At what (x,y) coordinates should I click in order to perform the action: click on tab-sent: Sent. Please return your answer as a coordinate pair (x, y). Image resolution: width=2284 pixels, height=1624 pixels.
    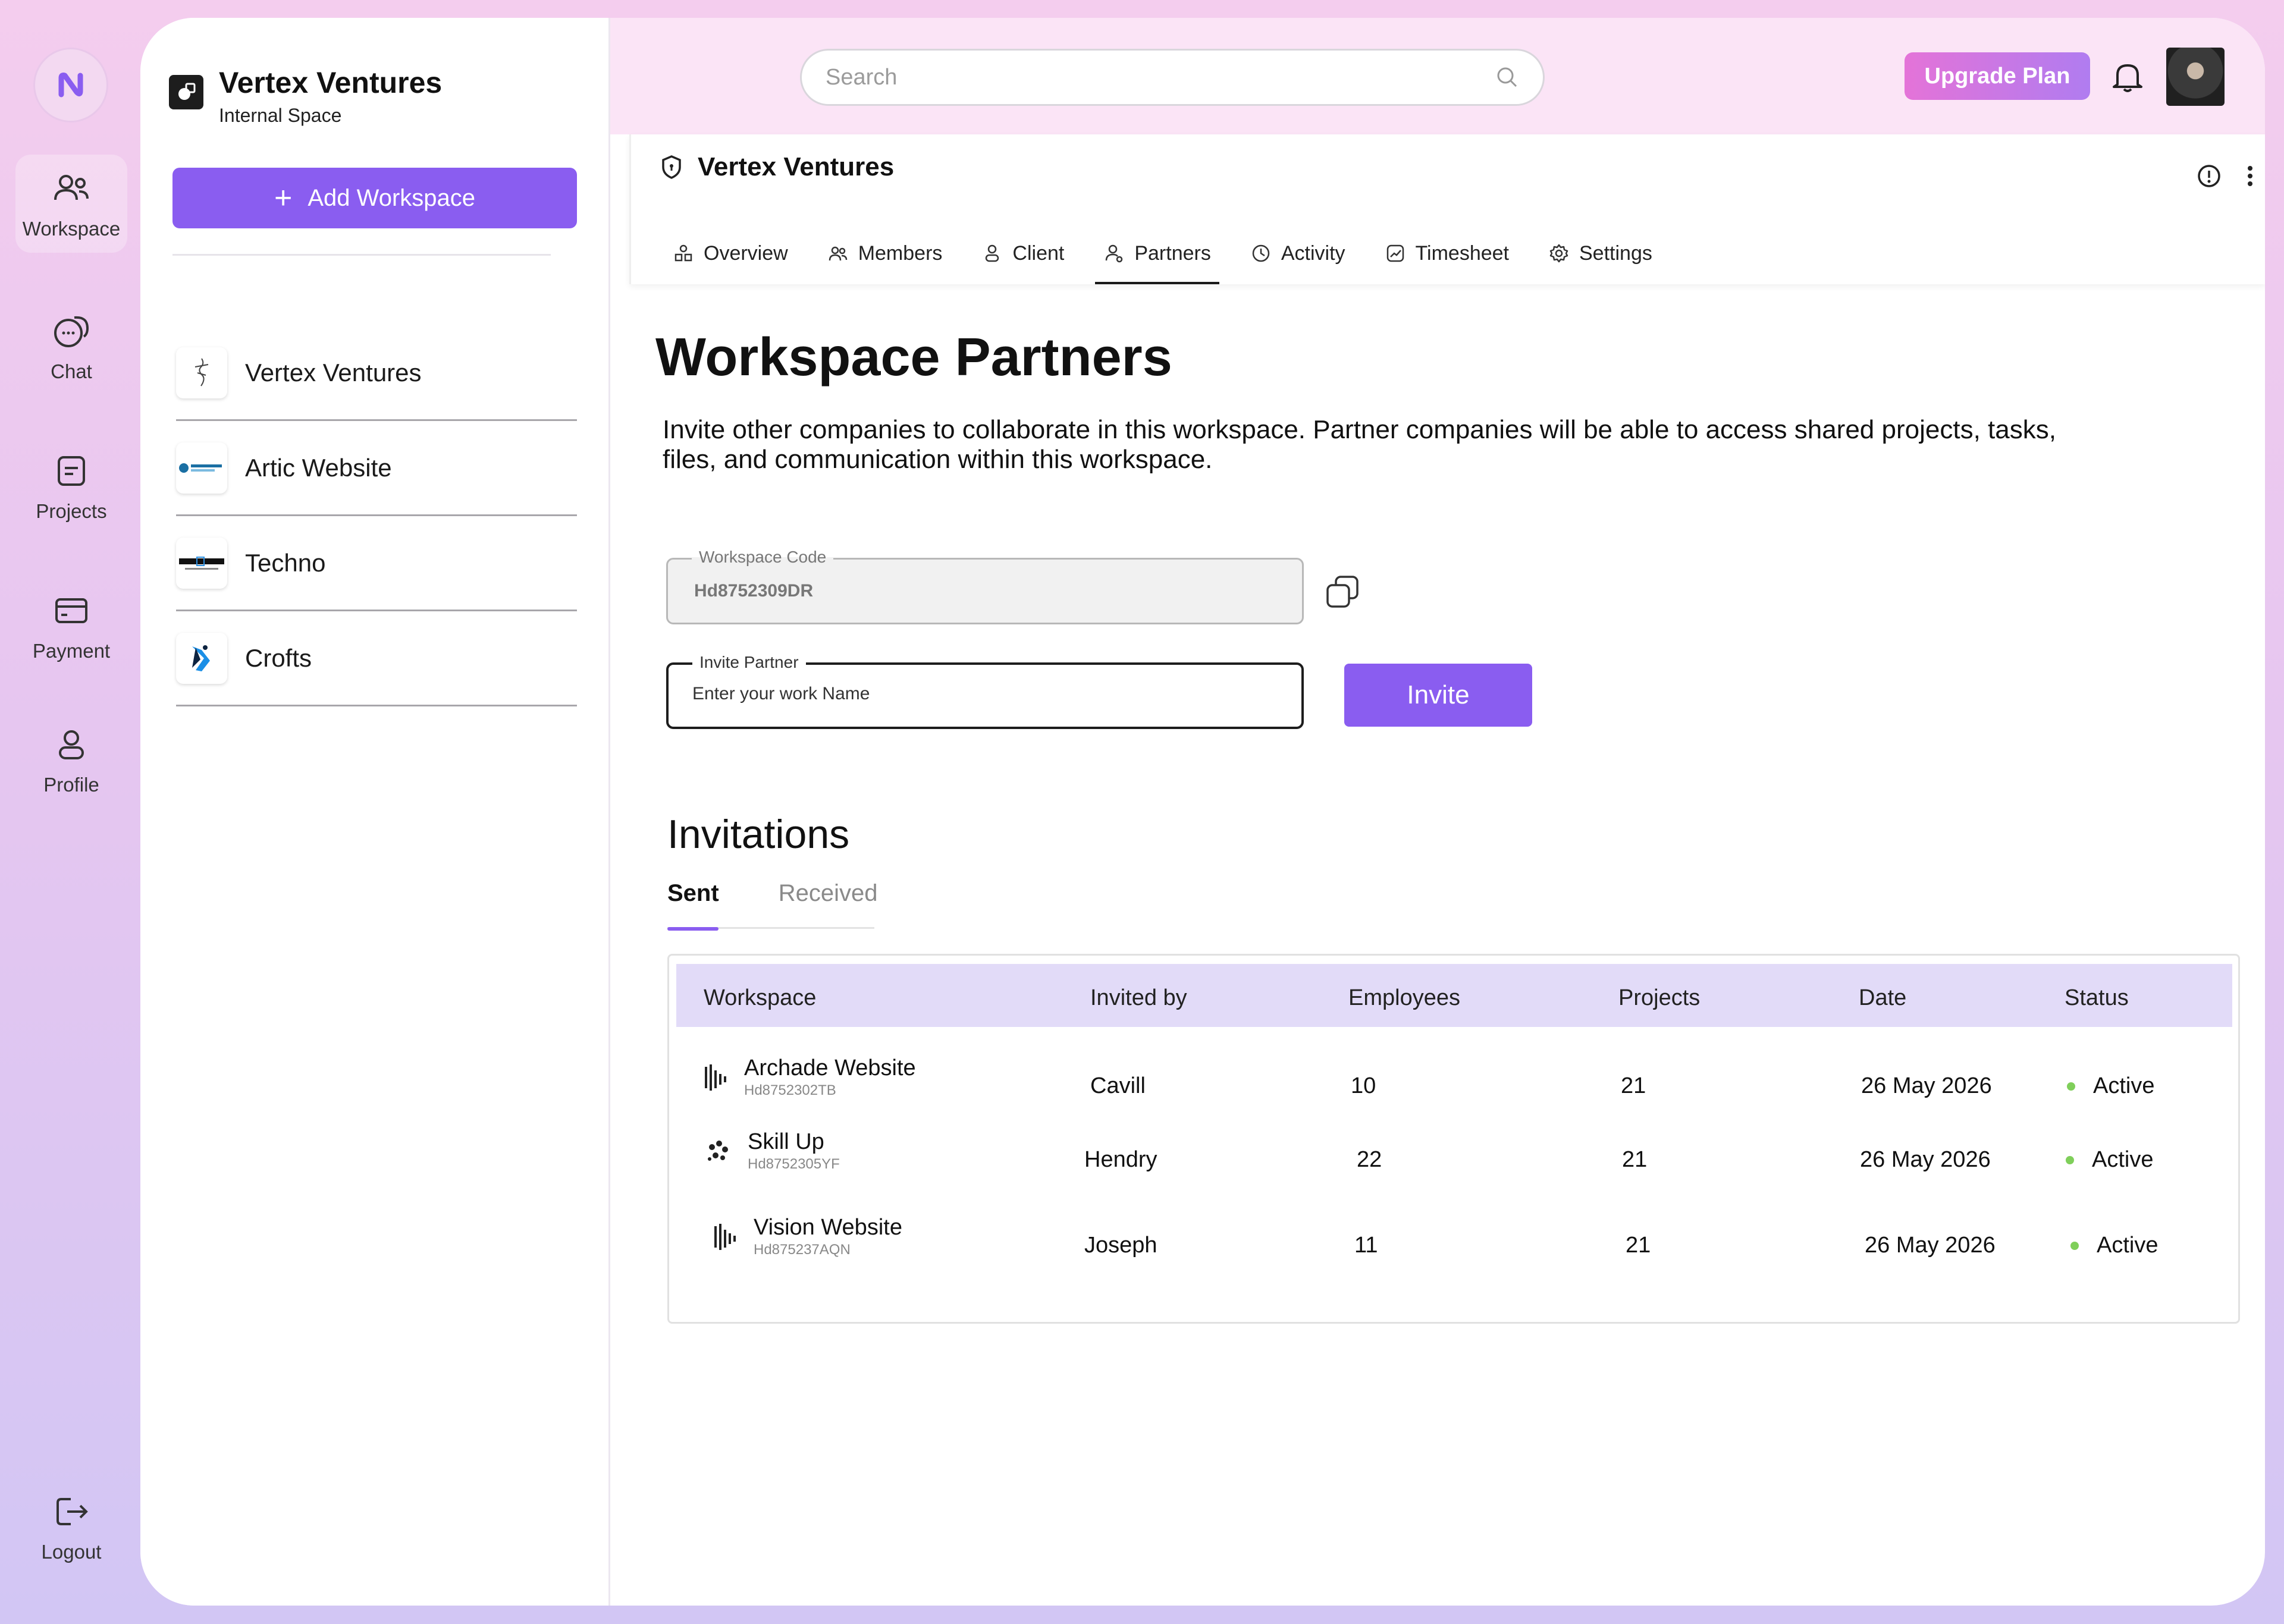
    Looking at the image, I should click on (693, 906).